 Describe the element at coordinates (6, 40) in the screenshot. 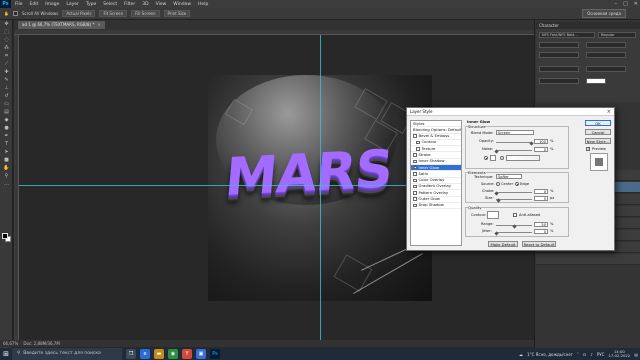

I see `lasso-tool-icon: ◌` at that location.